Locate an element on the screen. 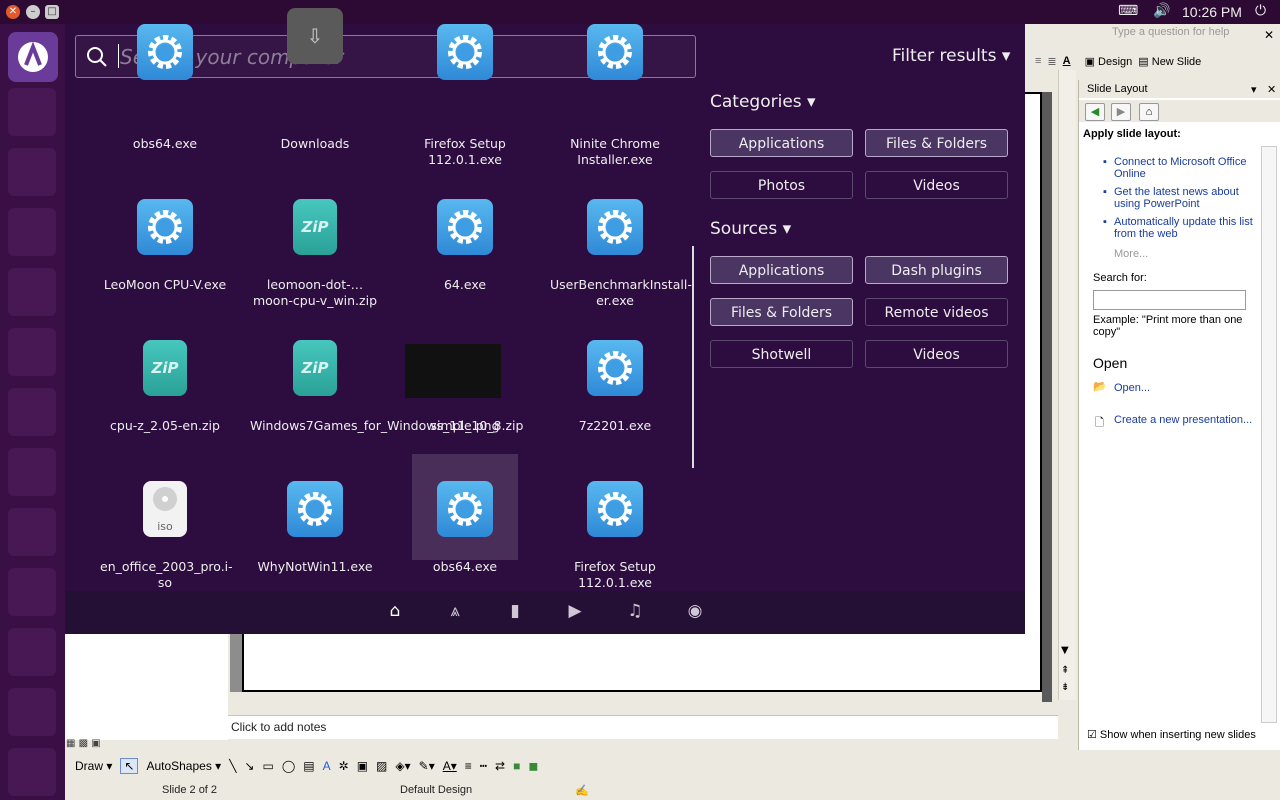 This screenshot has height=800, width=1280. category-filter-button: Videos is located at coordinates (936, 185).